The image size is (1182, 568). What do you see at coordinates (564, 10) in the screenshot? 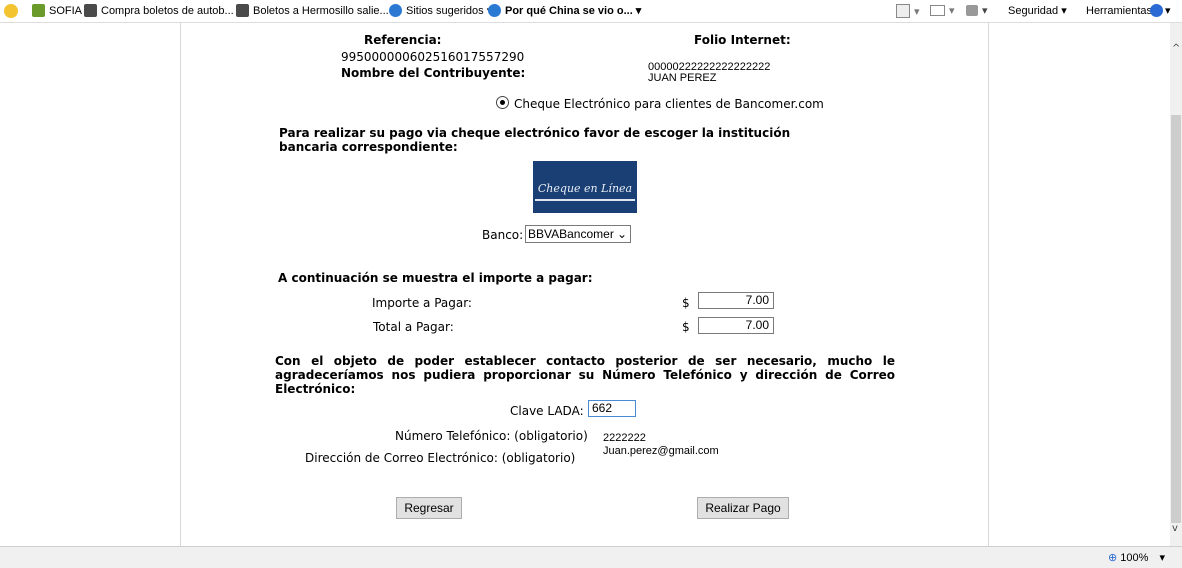
I see `favorite-link-por-que-china: Por qué China se vio o... ▾` at bounding box center [564, 10].